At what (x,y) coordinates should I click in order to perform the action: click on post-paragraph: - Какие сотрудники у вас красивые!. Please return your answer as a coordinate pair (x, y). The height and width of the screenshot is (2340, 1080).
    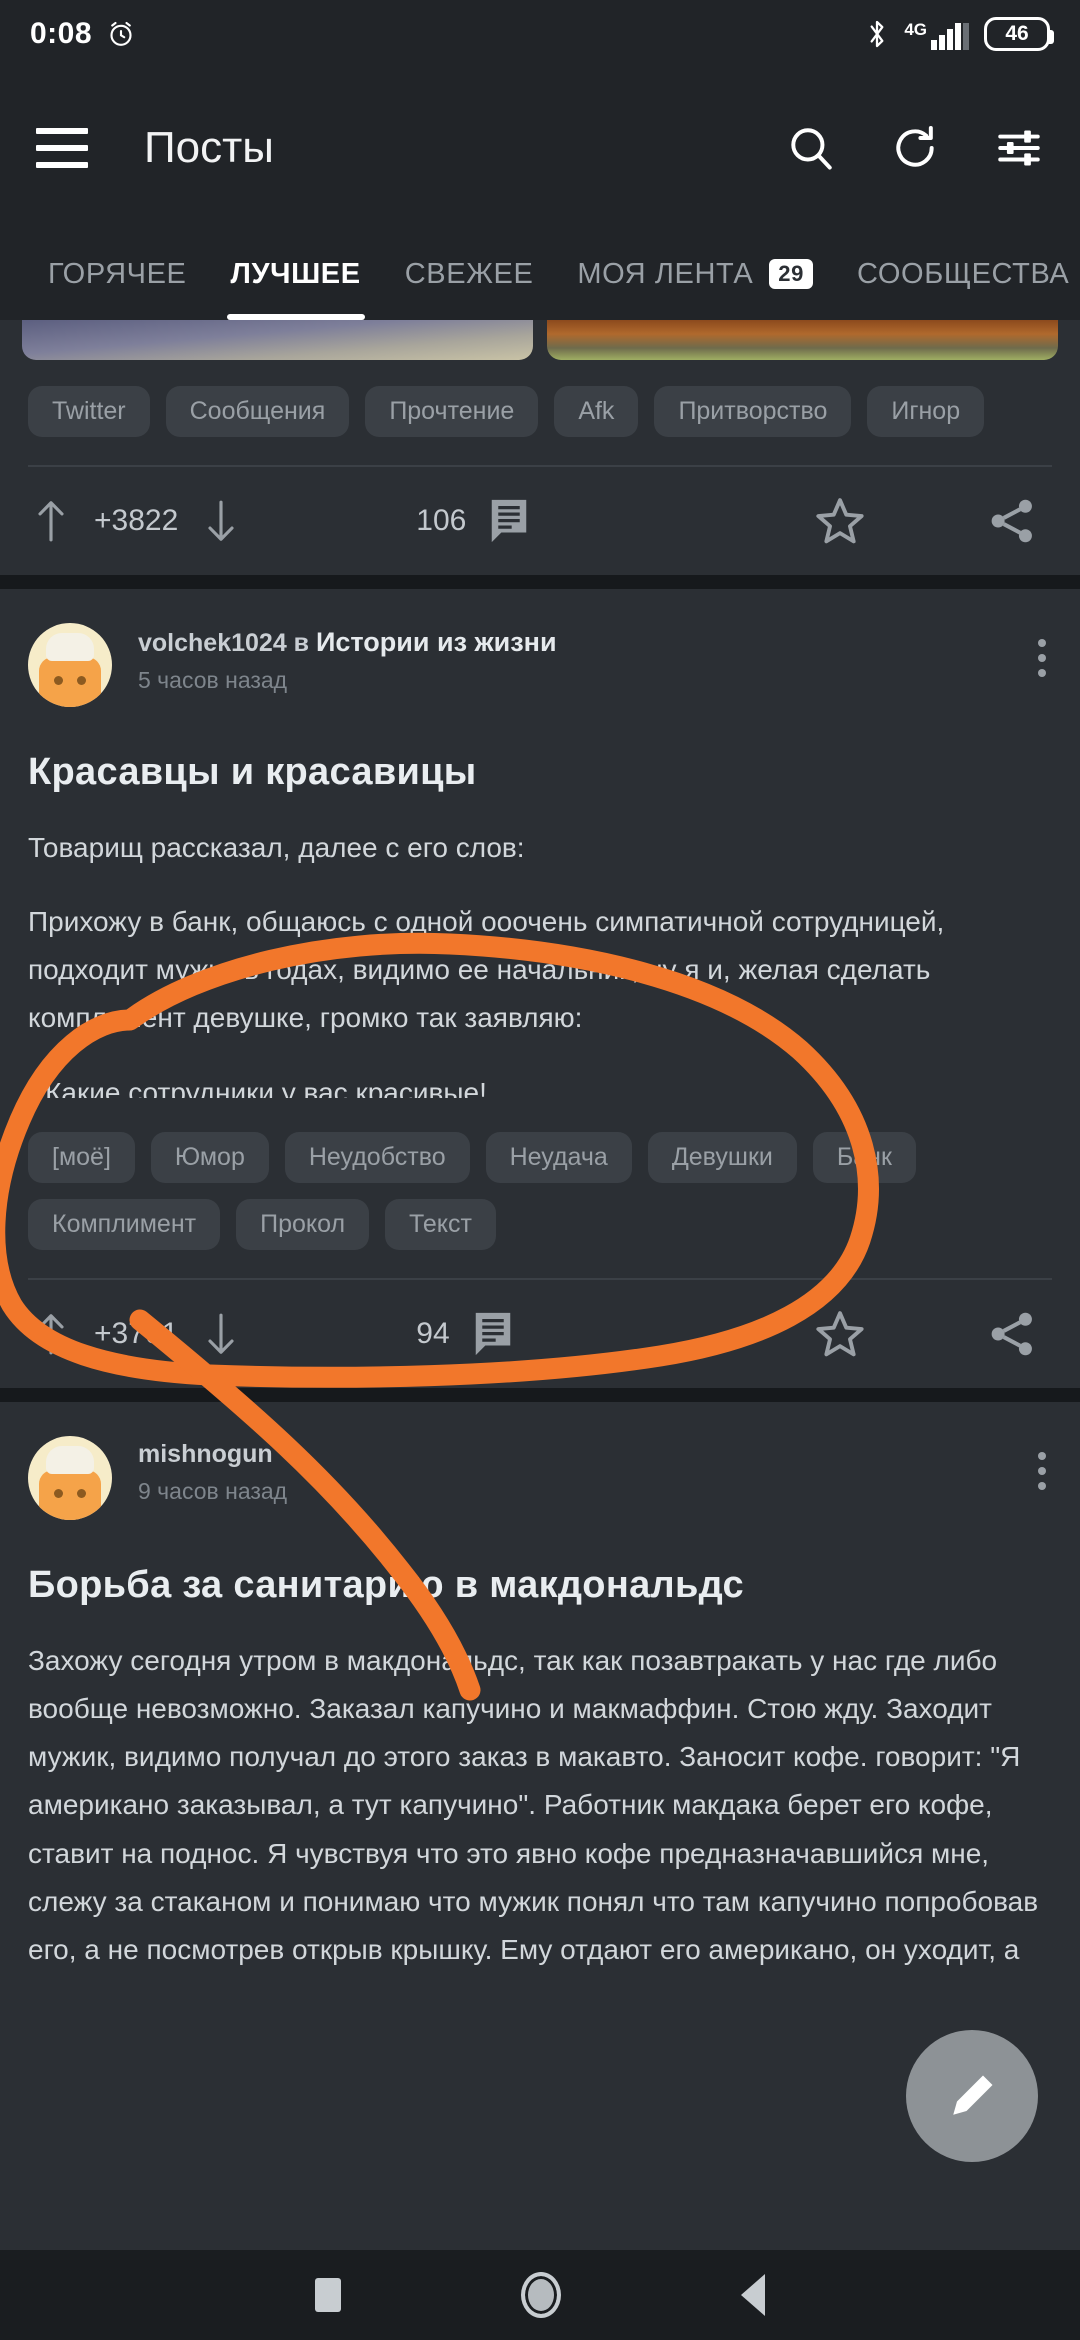
    Looking at the image, I should click on (257, 1087).